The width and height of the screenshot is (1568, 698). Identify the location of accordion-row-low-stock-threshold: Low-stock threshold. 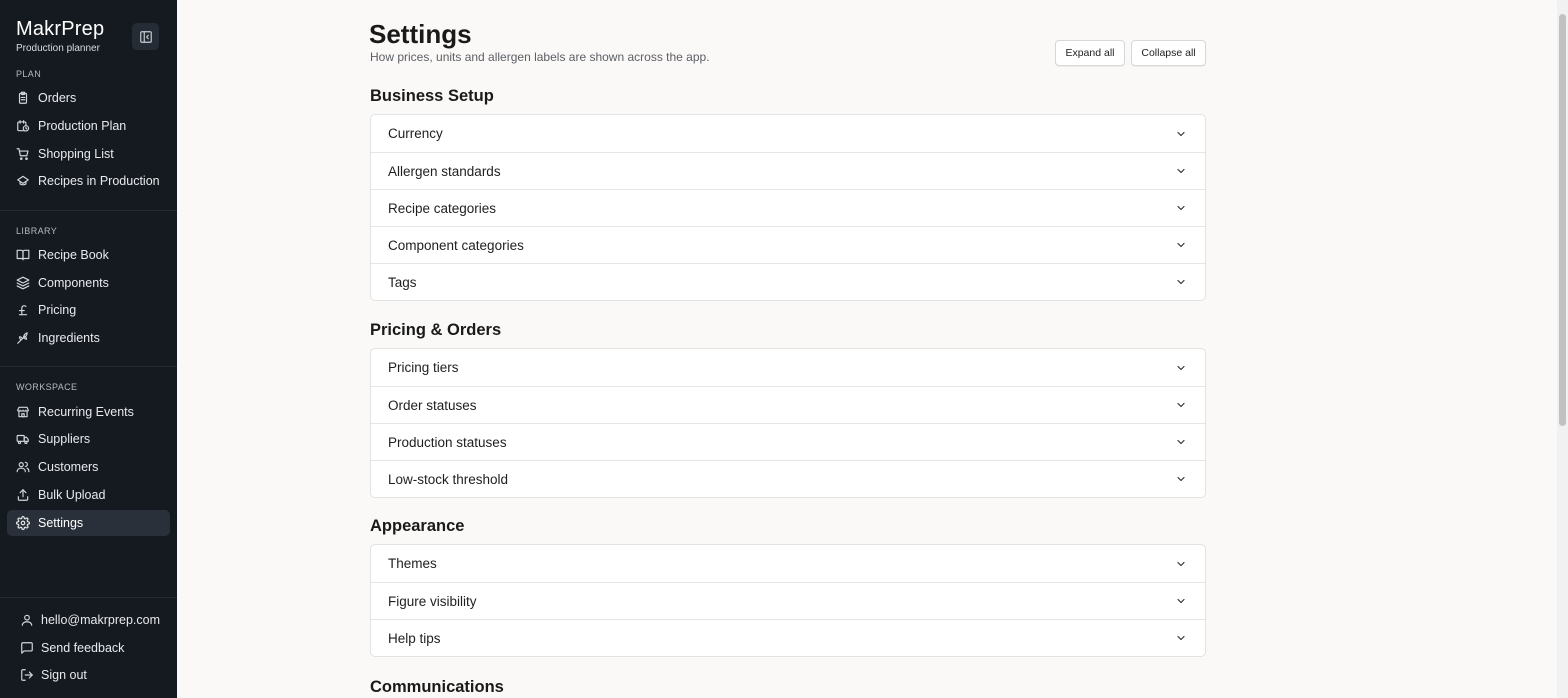
(788, 478).